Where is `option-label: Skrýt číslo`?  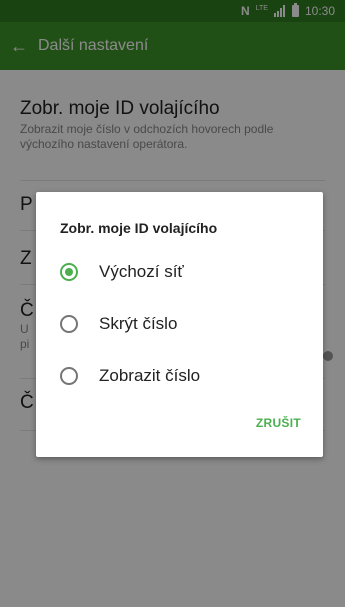 option-label: Skrýt číslo is located at coordinates (138, 323).